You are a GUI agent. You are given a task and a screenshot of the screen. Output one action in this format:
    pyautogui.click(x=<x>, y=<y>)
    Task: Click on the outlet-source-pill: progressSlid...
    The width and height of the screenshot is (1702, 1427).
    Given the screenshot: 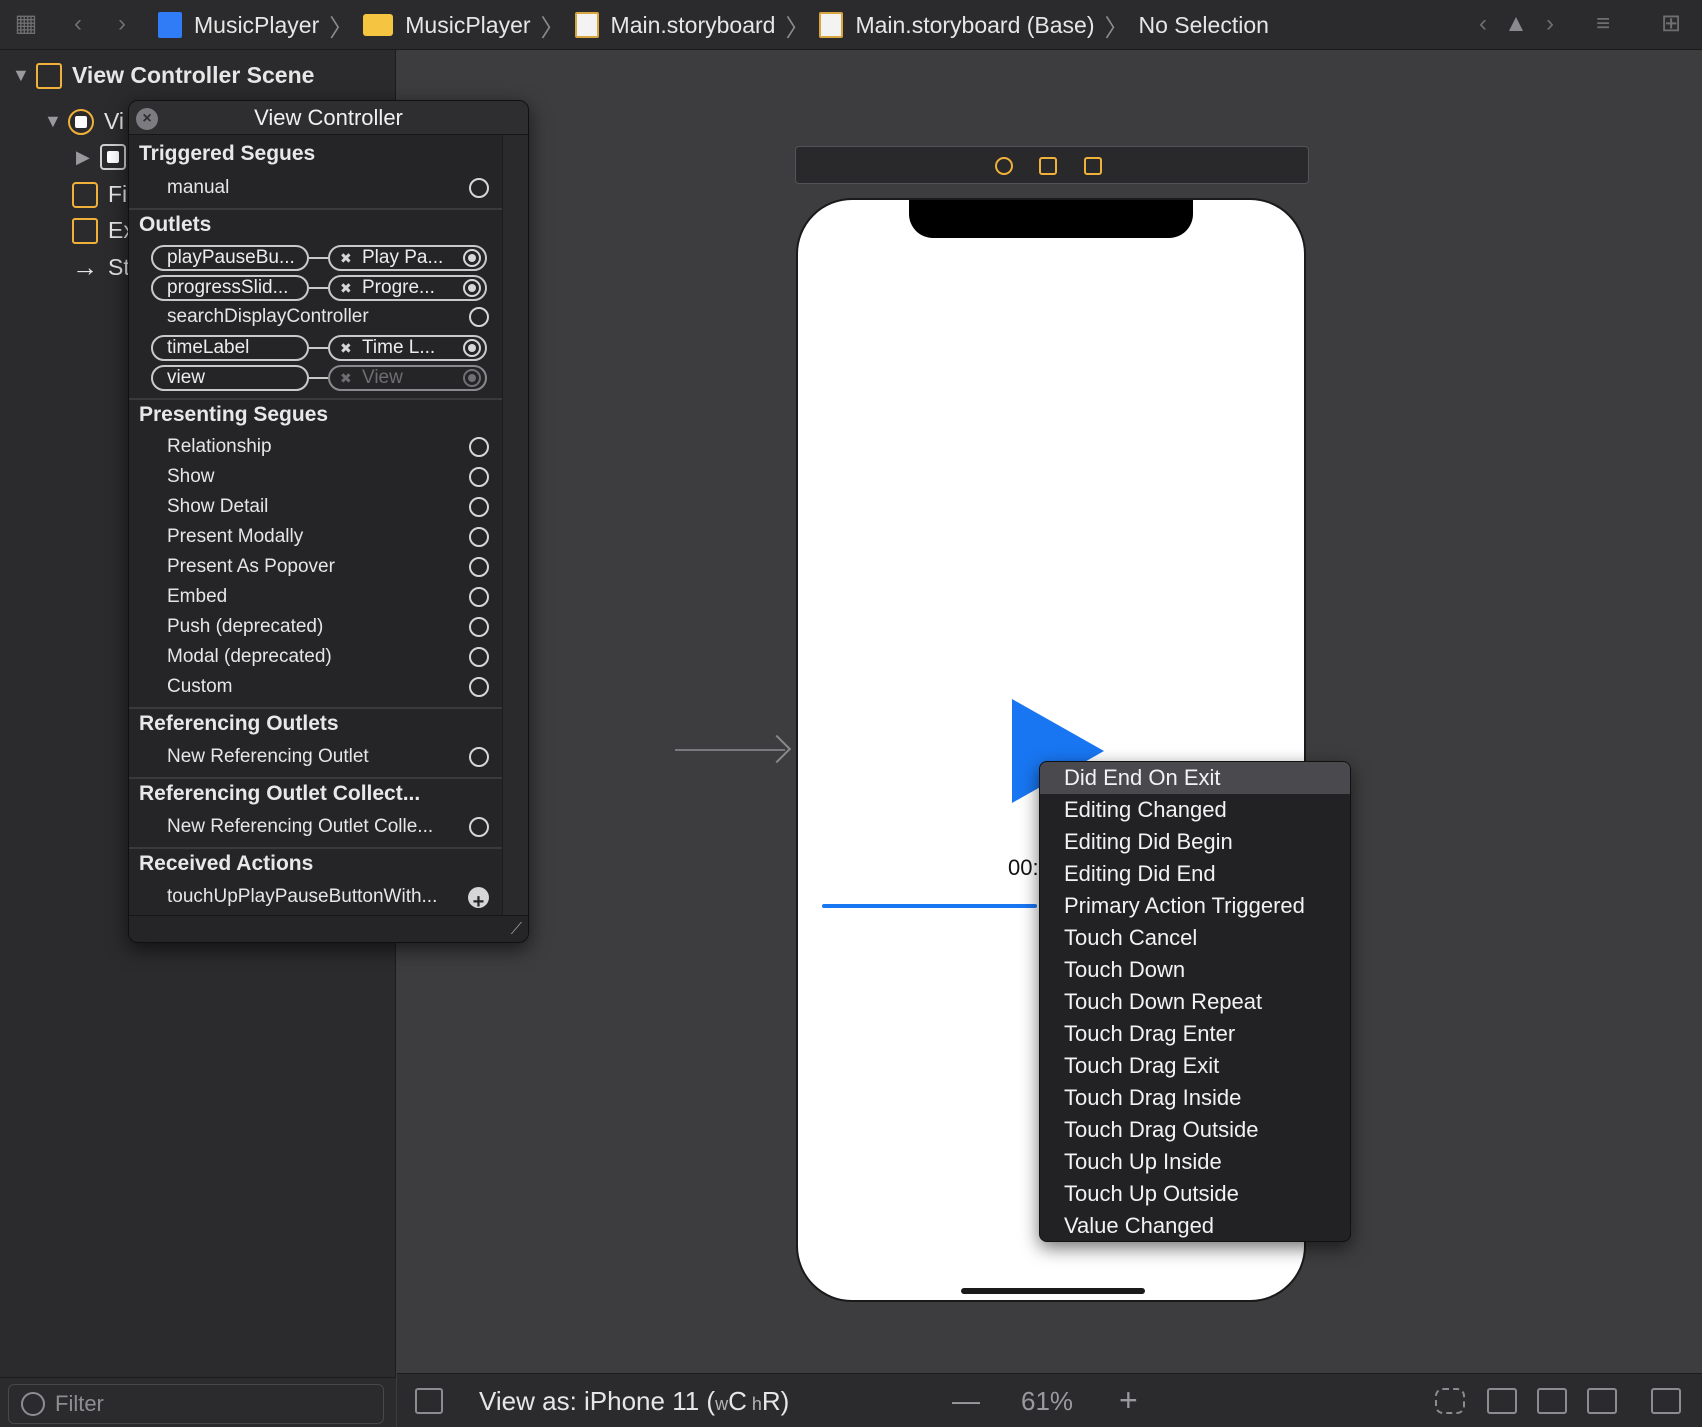 What is the action you would take?
    pyautogui.click(x=230, y=288)
    